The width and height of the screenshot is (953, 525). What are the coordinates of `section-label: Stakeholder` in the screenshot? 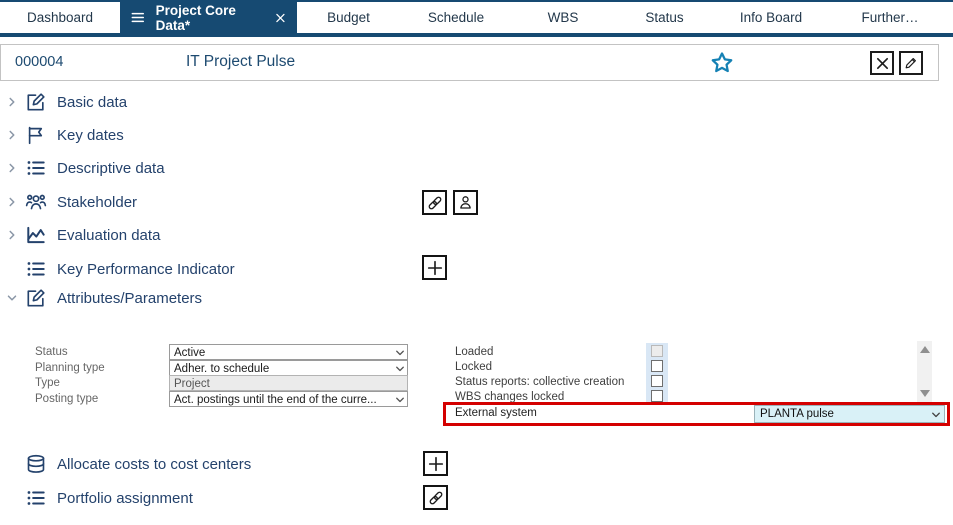 It's located at (97, 202).